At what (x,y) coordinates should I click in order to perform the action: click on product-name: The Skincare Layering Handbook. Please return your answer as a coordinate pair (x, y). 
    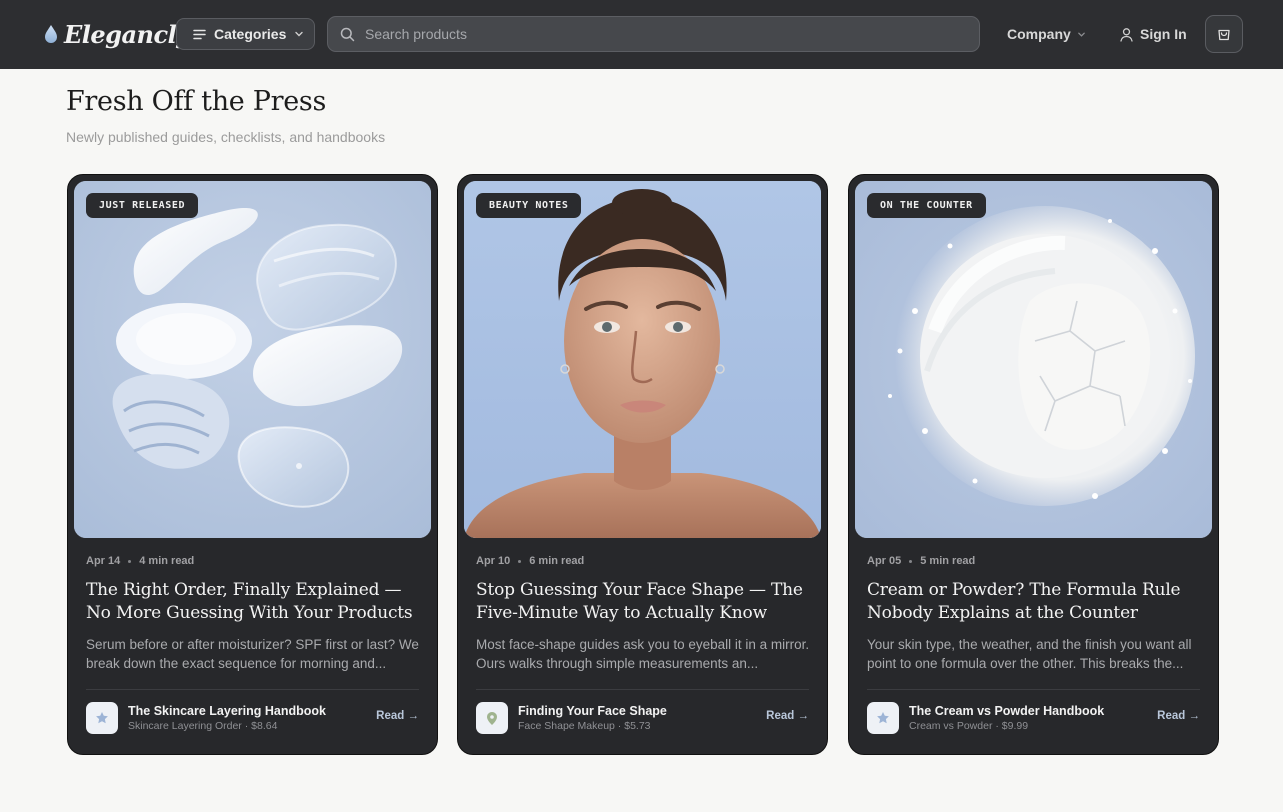
    Looking at the image, I should click on (227, 711).